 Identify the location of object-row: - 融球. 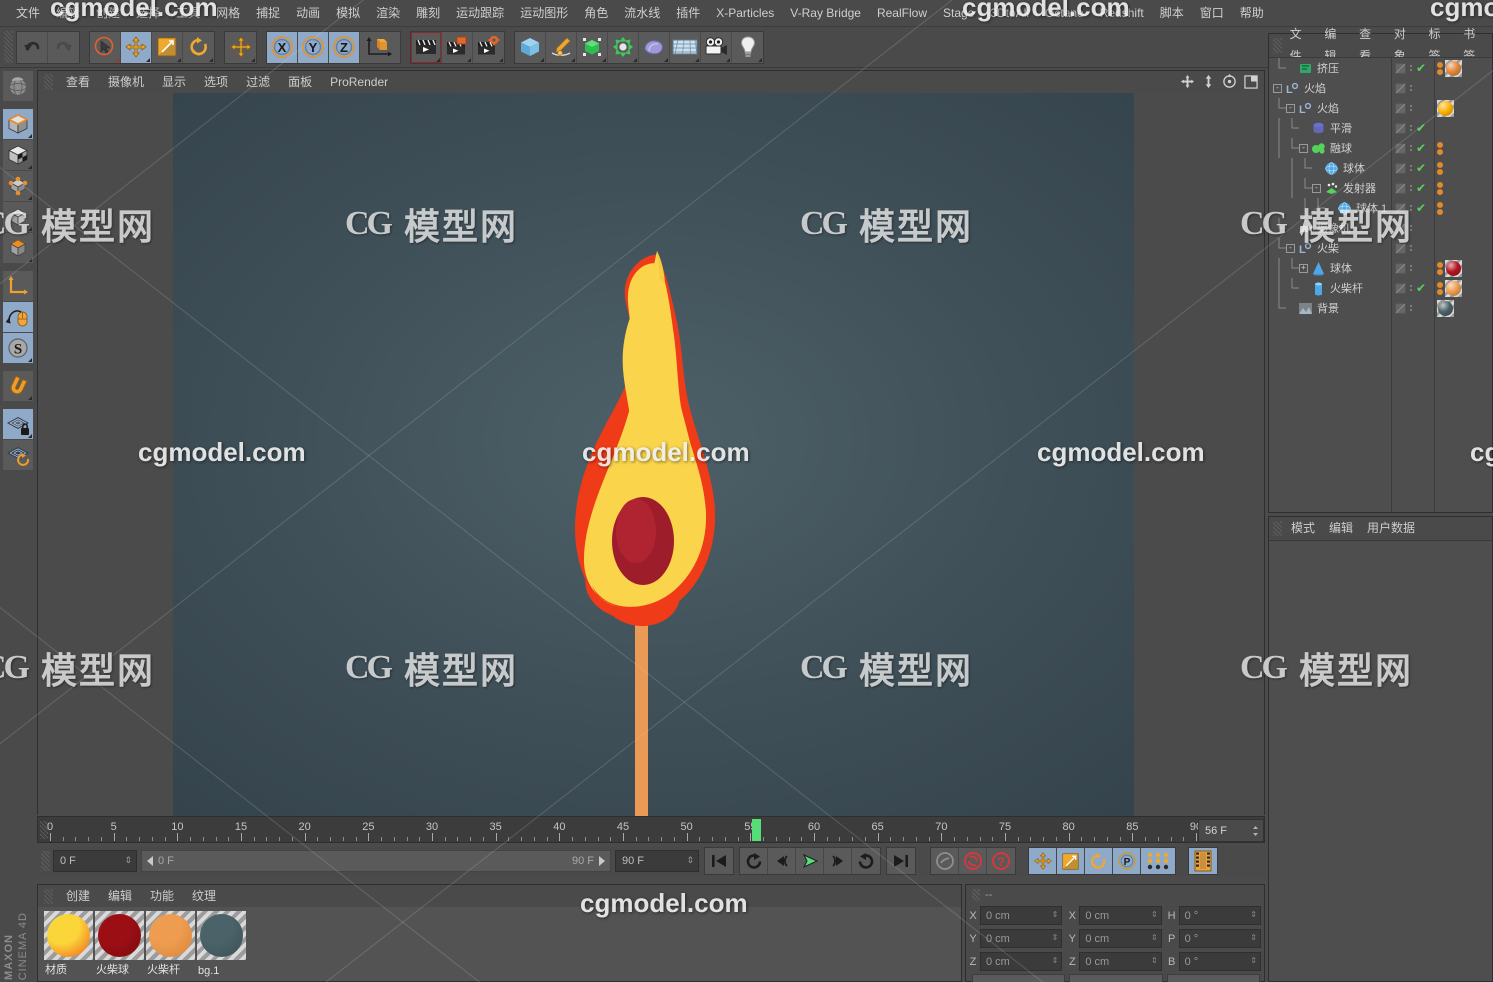
(1330, 148).